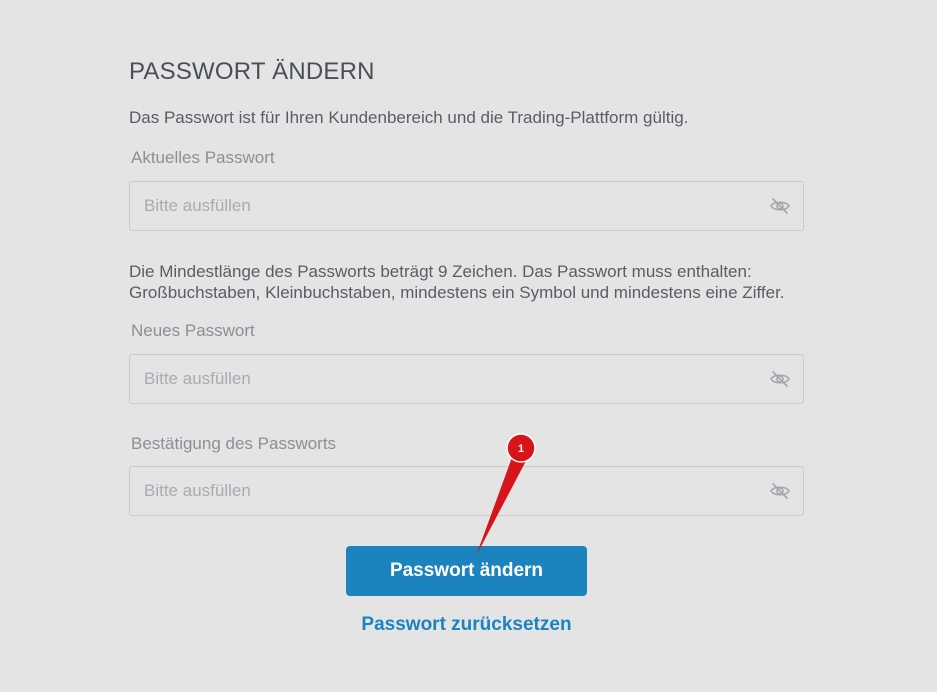 The image size is (937, 692). What do you see at coordinates (234, 443) in the screenshot?
I see `confirm-password-label: Bestätigung des Passworts` at bounding box center [234, 443].